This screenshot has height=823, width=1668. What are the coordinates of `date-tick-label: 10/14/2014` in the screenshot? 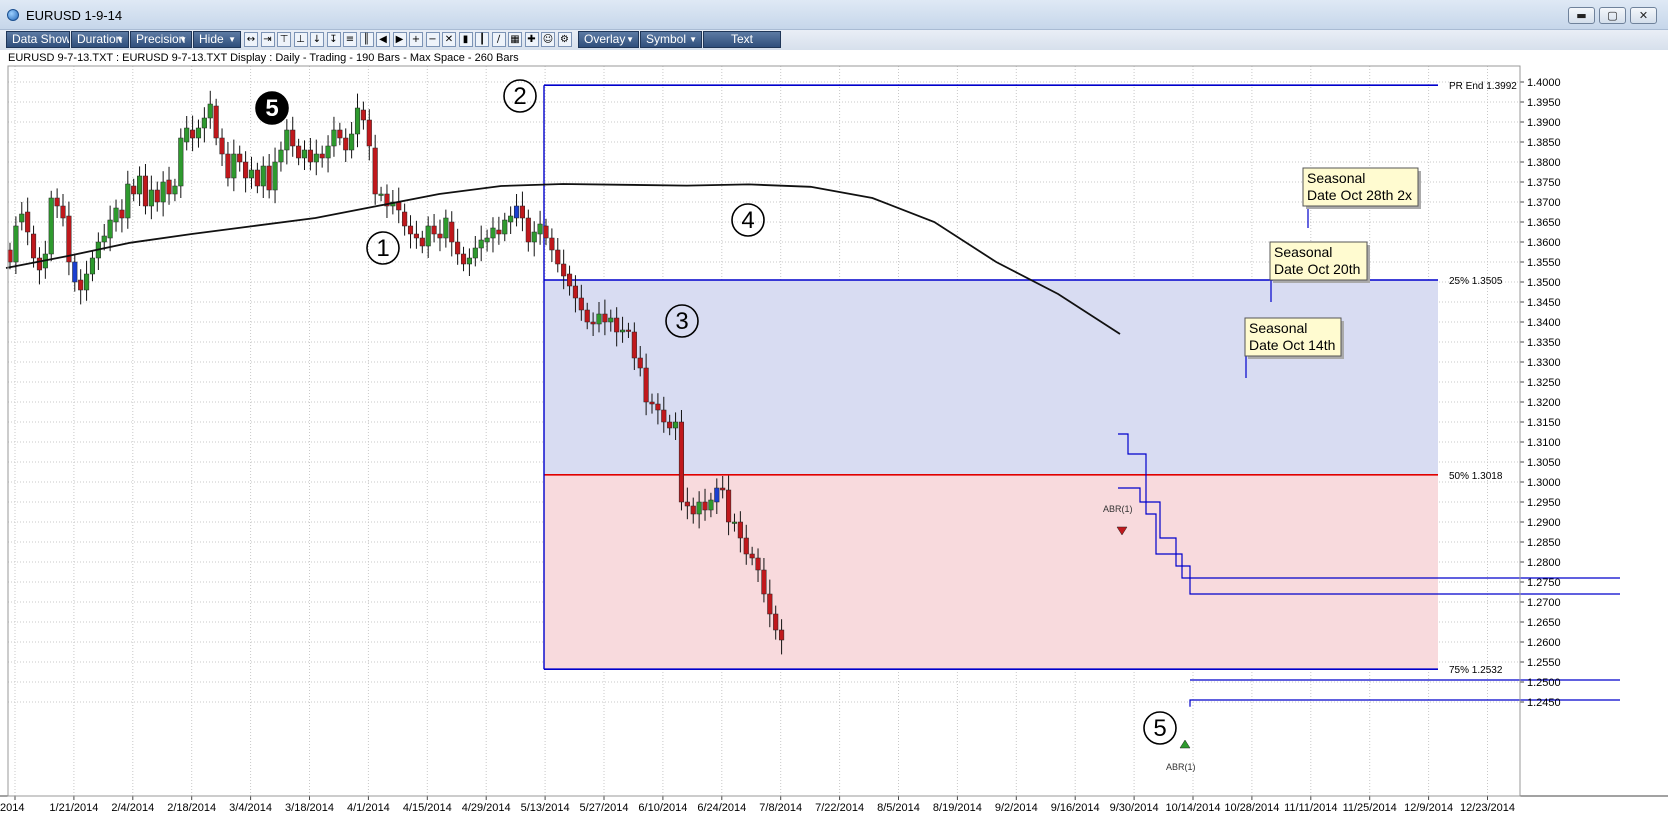 It's located at (1192, 808).